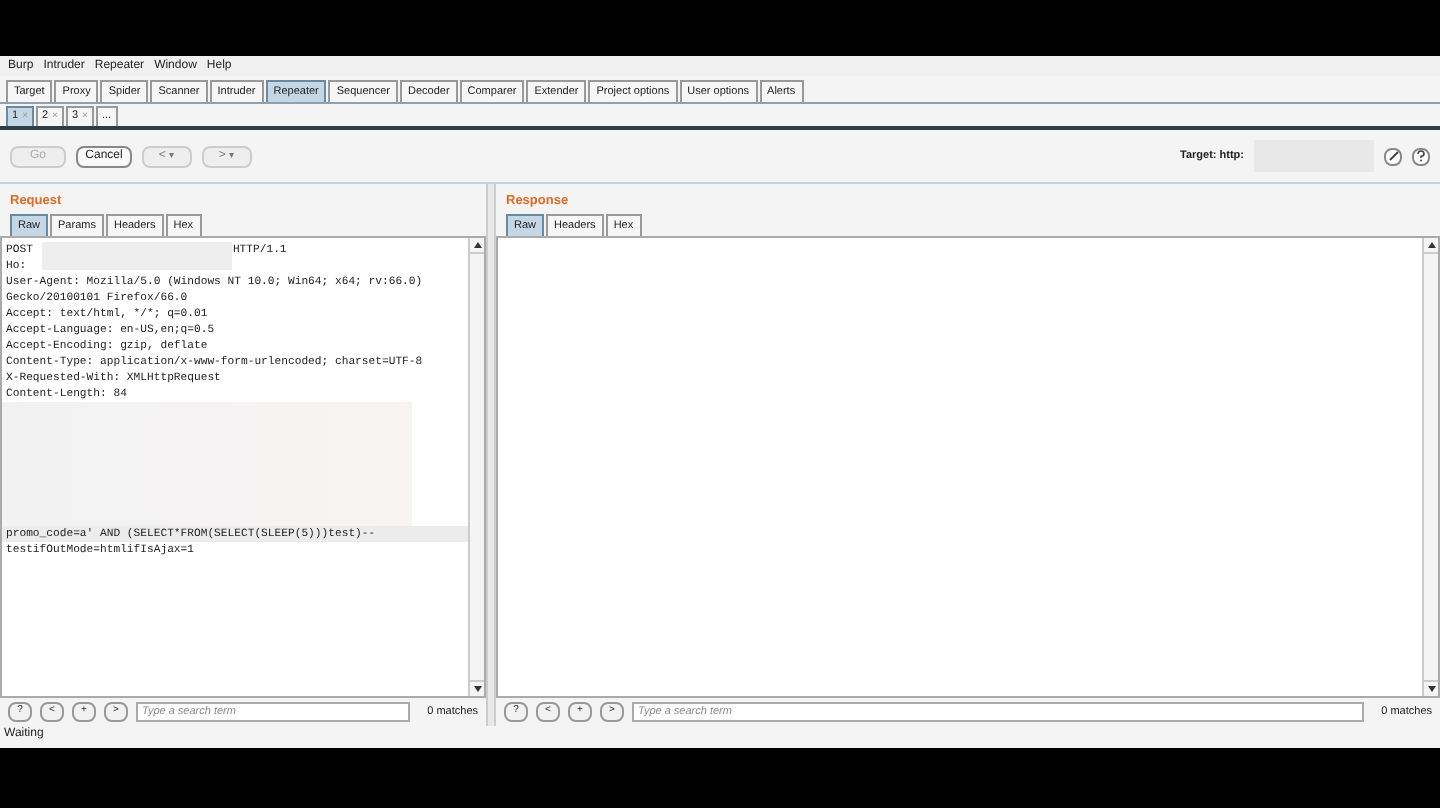  Describe the element at coordinates (1393, 156) in the screenshot. I see `edit-icon` at that location.